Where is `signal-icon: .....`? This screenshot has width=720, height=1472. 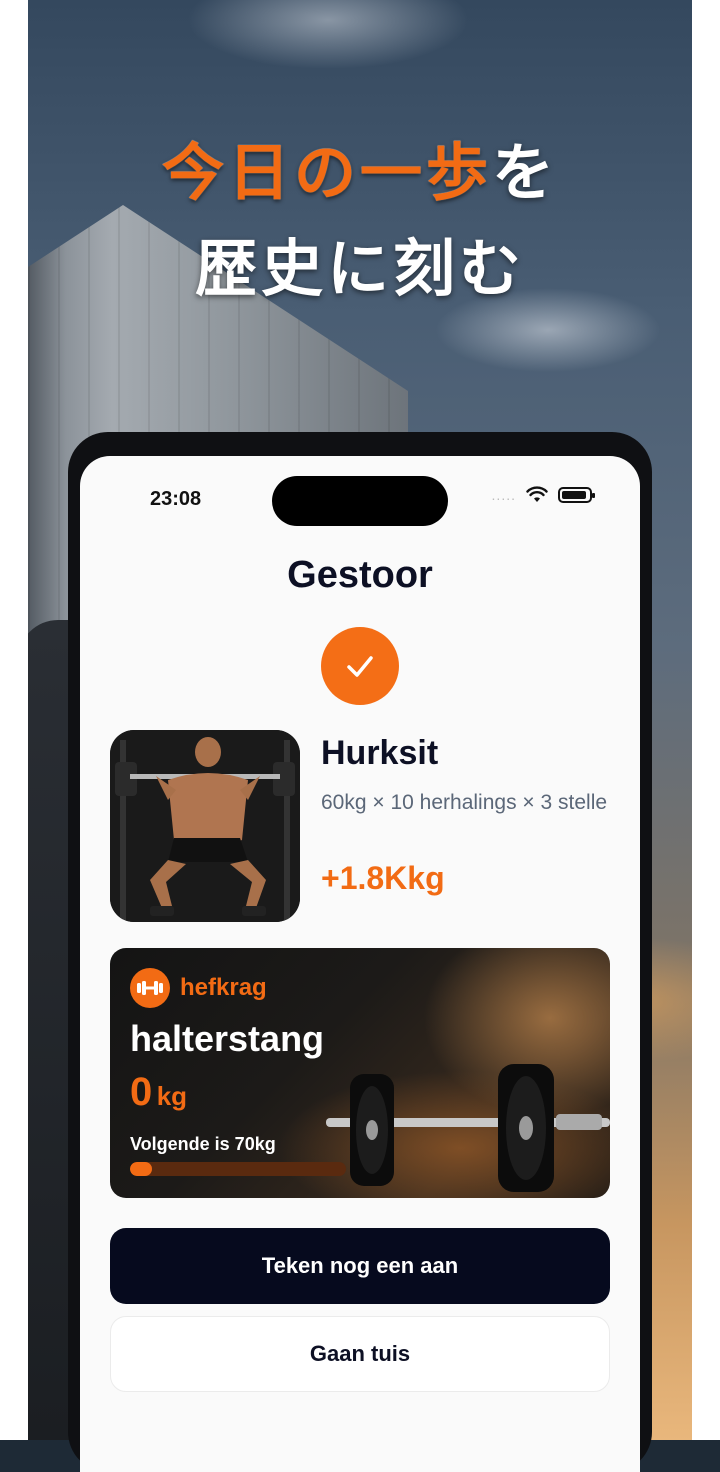 signal-icon: ..... is located at coordinates (503, 495).